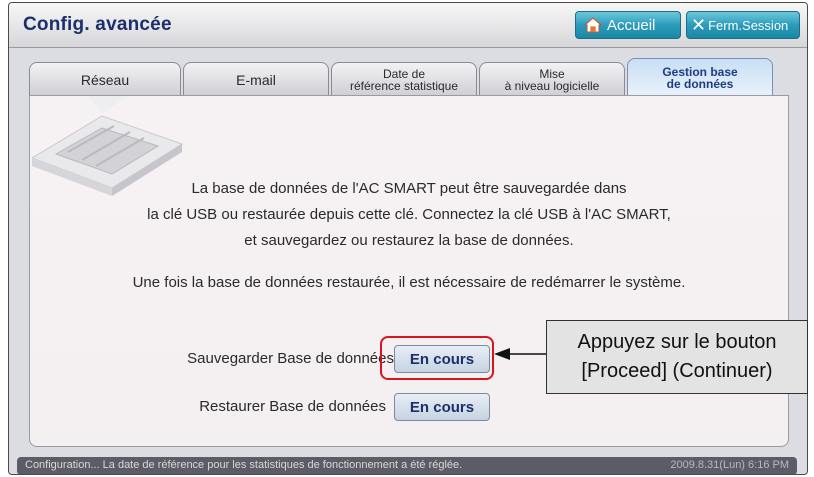 This screenshot has height=477, width=814. Describe the element at coordinates (408, 25) in the screenshot. I see `title-bar: Config. avancée Accueil ✕ Ferm.Session` at that location.